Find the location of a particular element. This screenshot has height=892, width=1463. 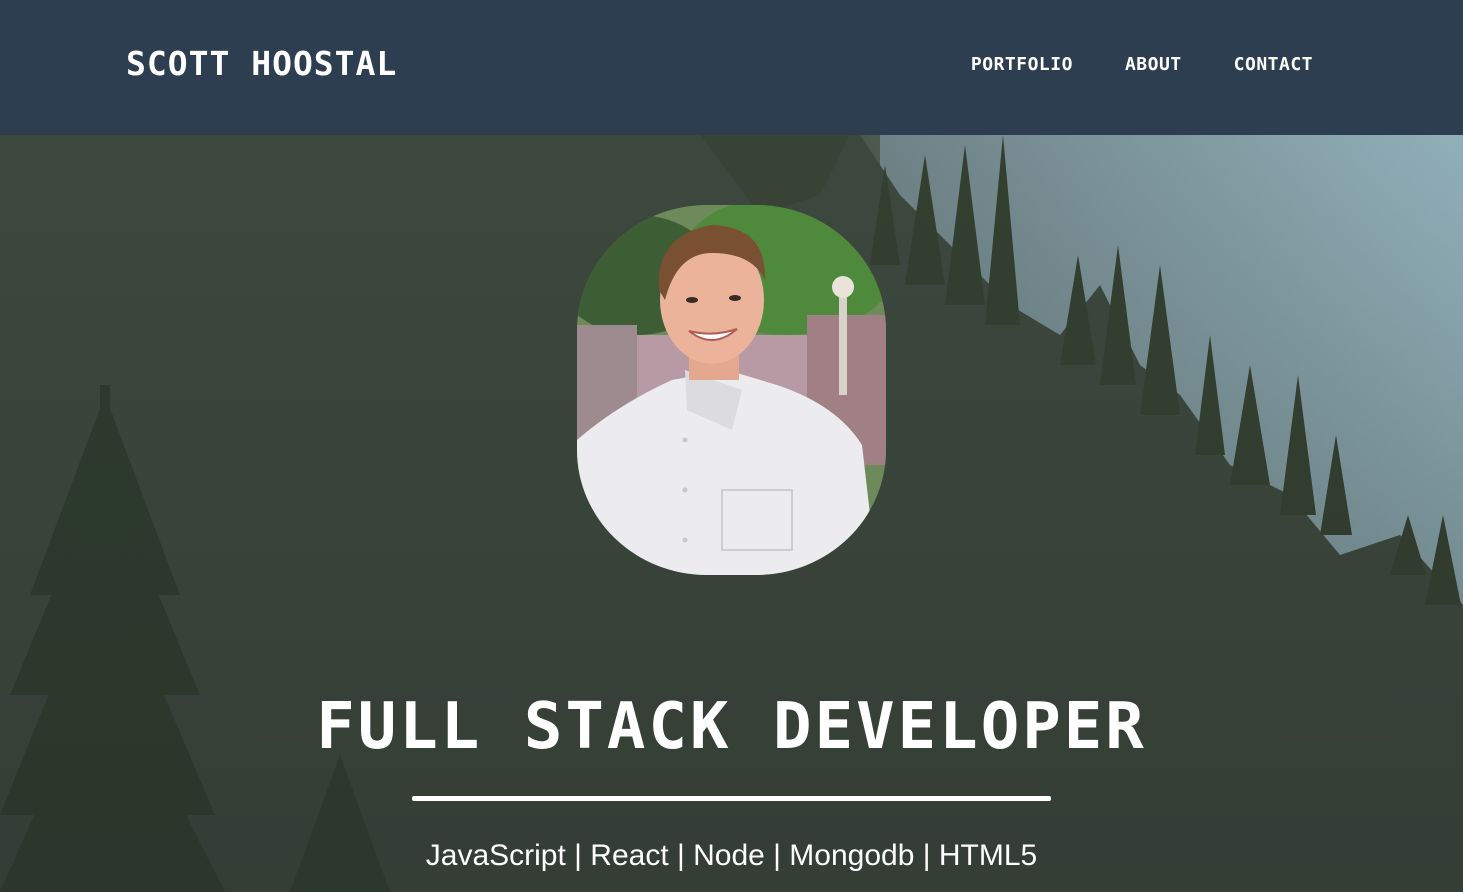

nav-link-about: ABOUT is located at coordinates (1153, 64).